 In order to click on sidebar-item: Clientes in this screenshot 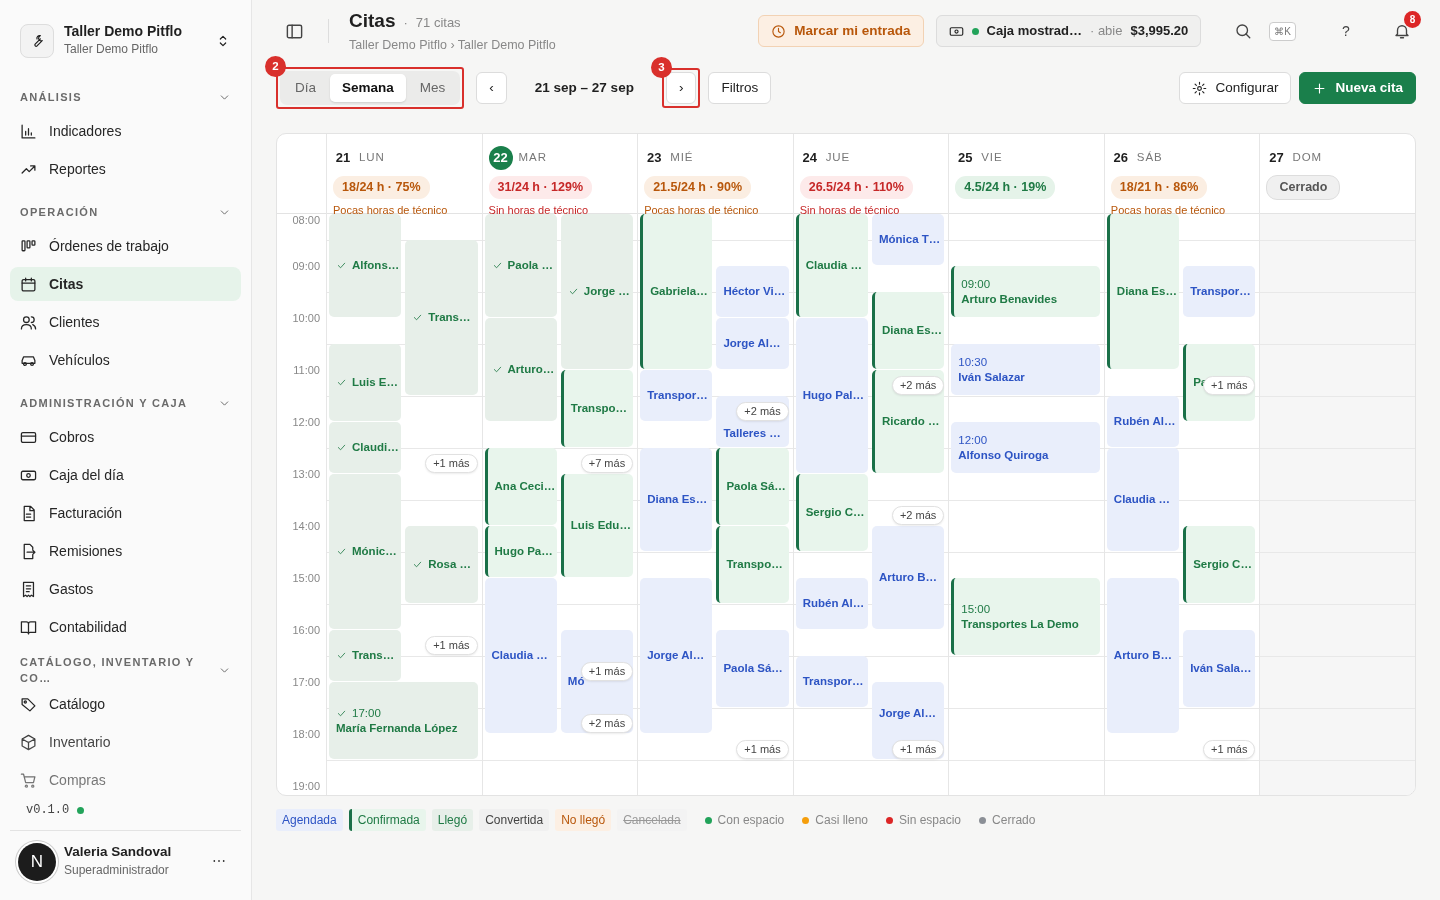, I will do `click(125, 322)`.